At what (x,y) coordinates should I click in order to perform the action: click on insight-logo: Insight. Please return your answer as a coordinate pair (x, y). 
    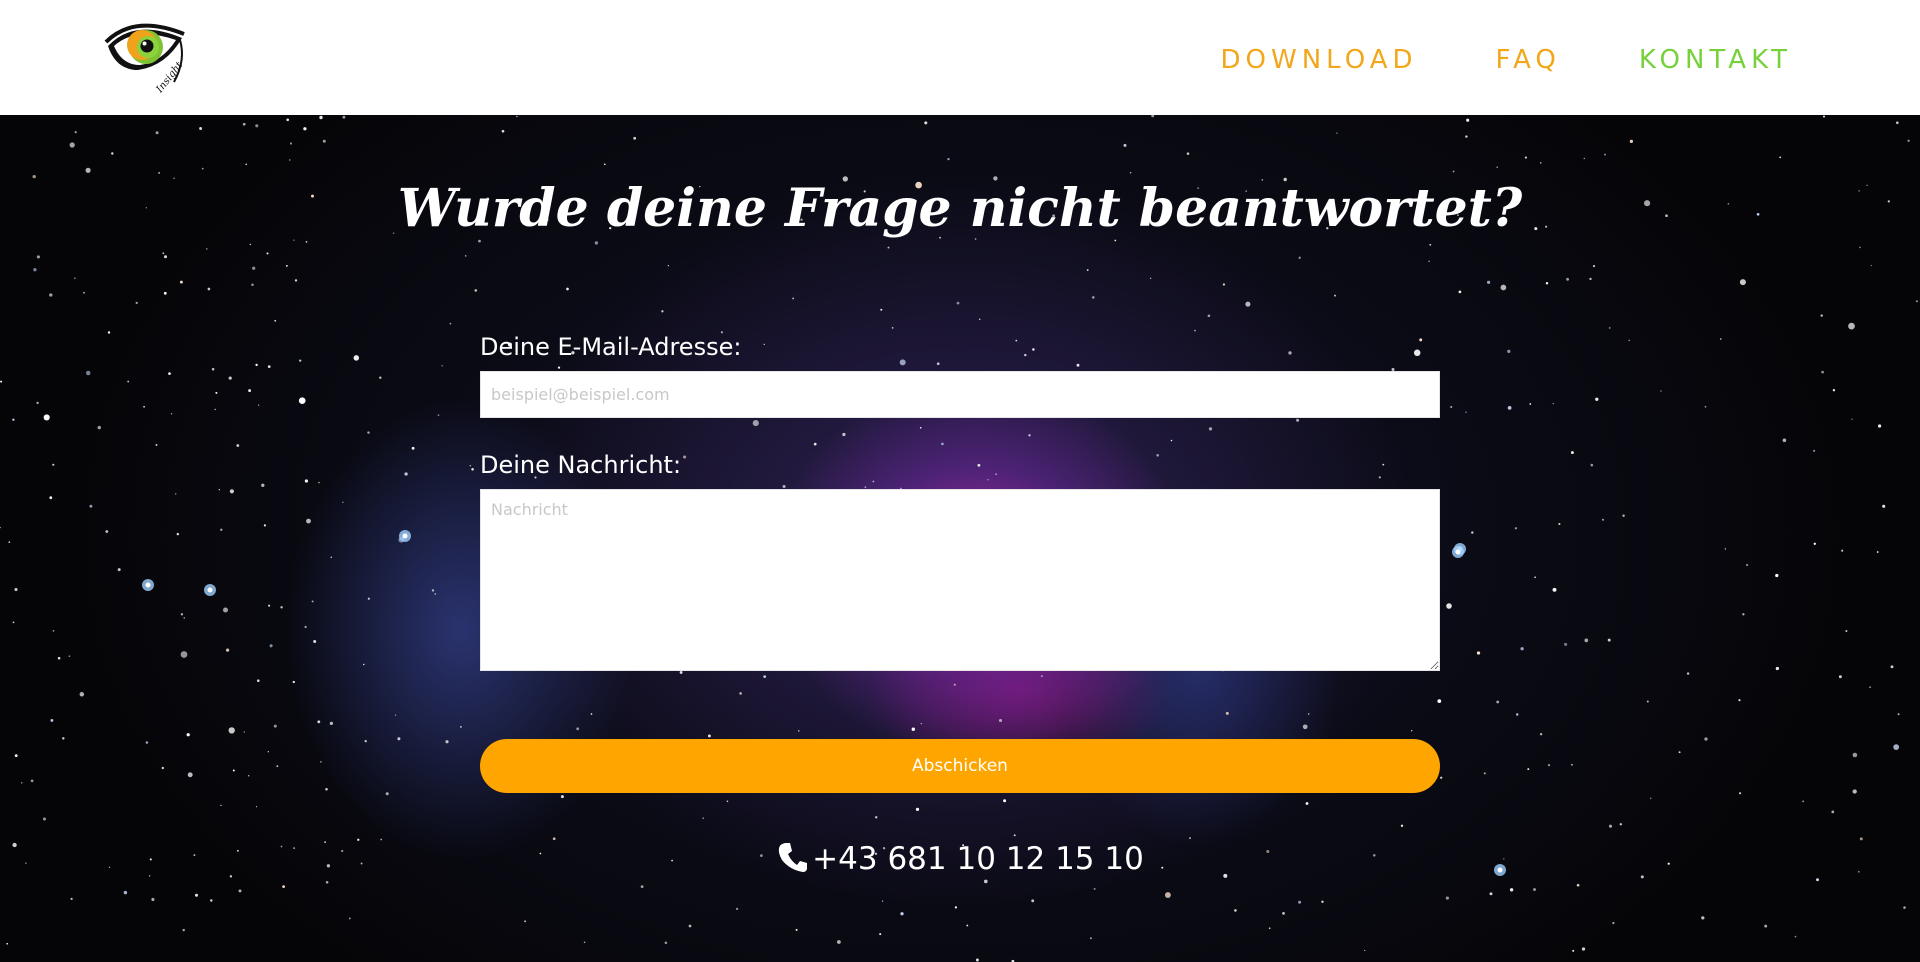
    Looking at the image, I should click on (148, 58).